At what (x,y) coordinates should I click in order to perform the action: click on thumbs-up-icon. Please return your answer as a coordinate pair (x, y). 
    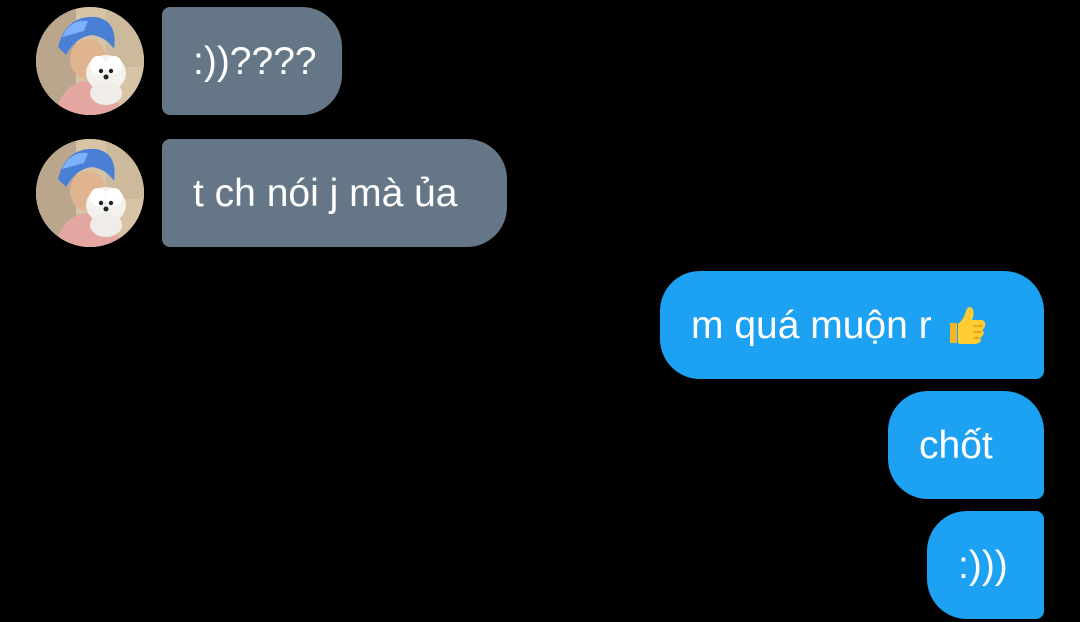
    Looking at the image, I should click on (967, 325).